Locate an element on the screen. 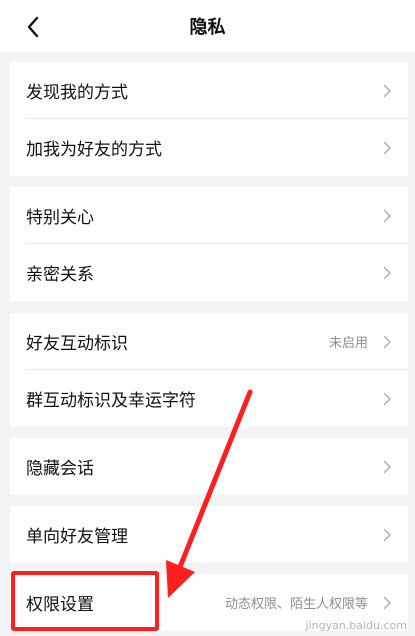 The height and width of the screenshot is (636, 415). setting-row-friend-interaction: 好友互动标识 未启用 is located at coordinates (209, 341).